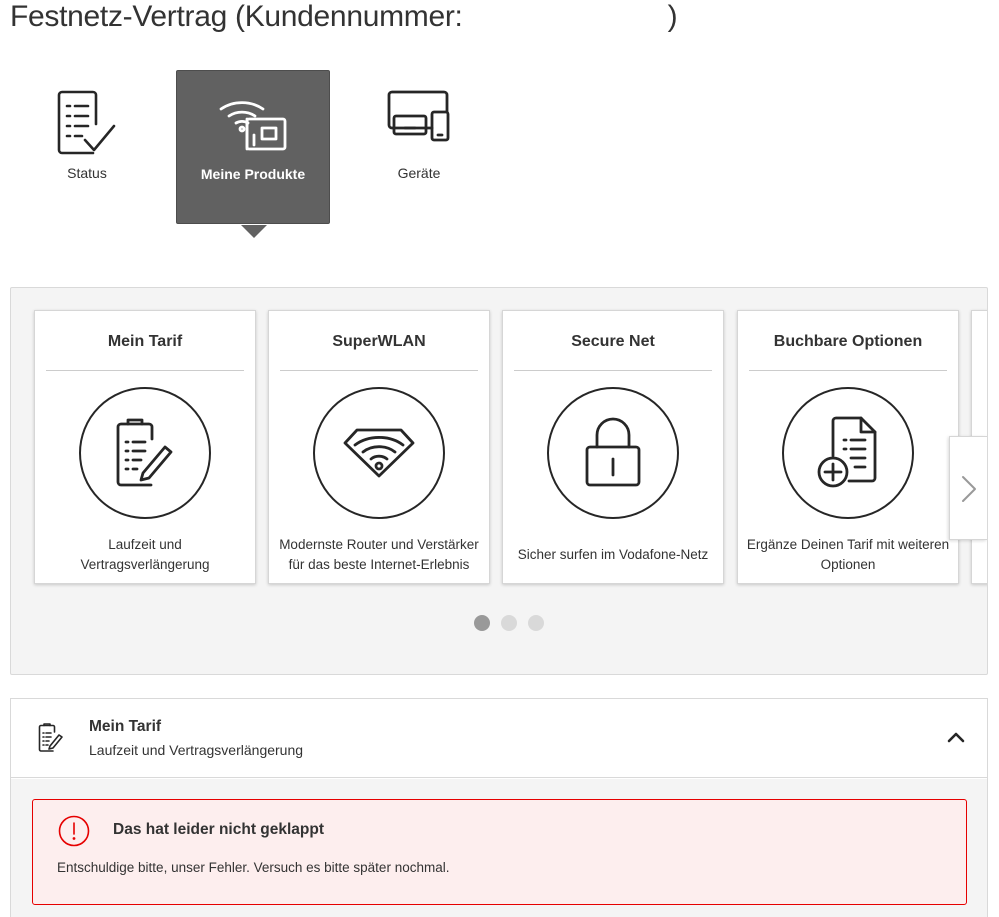 The width and height of the screenshot is (999, 917). What do you see at coordinates (379, 564) in the screenshot?
I see `card-desc-line: für das beste Internet-Erlebnis` at bounding box center [379, 564].